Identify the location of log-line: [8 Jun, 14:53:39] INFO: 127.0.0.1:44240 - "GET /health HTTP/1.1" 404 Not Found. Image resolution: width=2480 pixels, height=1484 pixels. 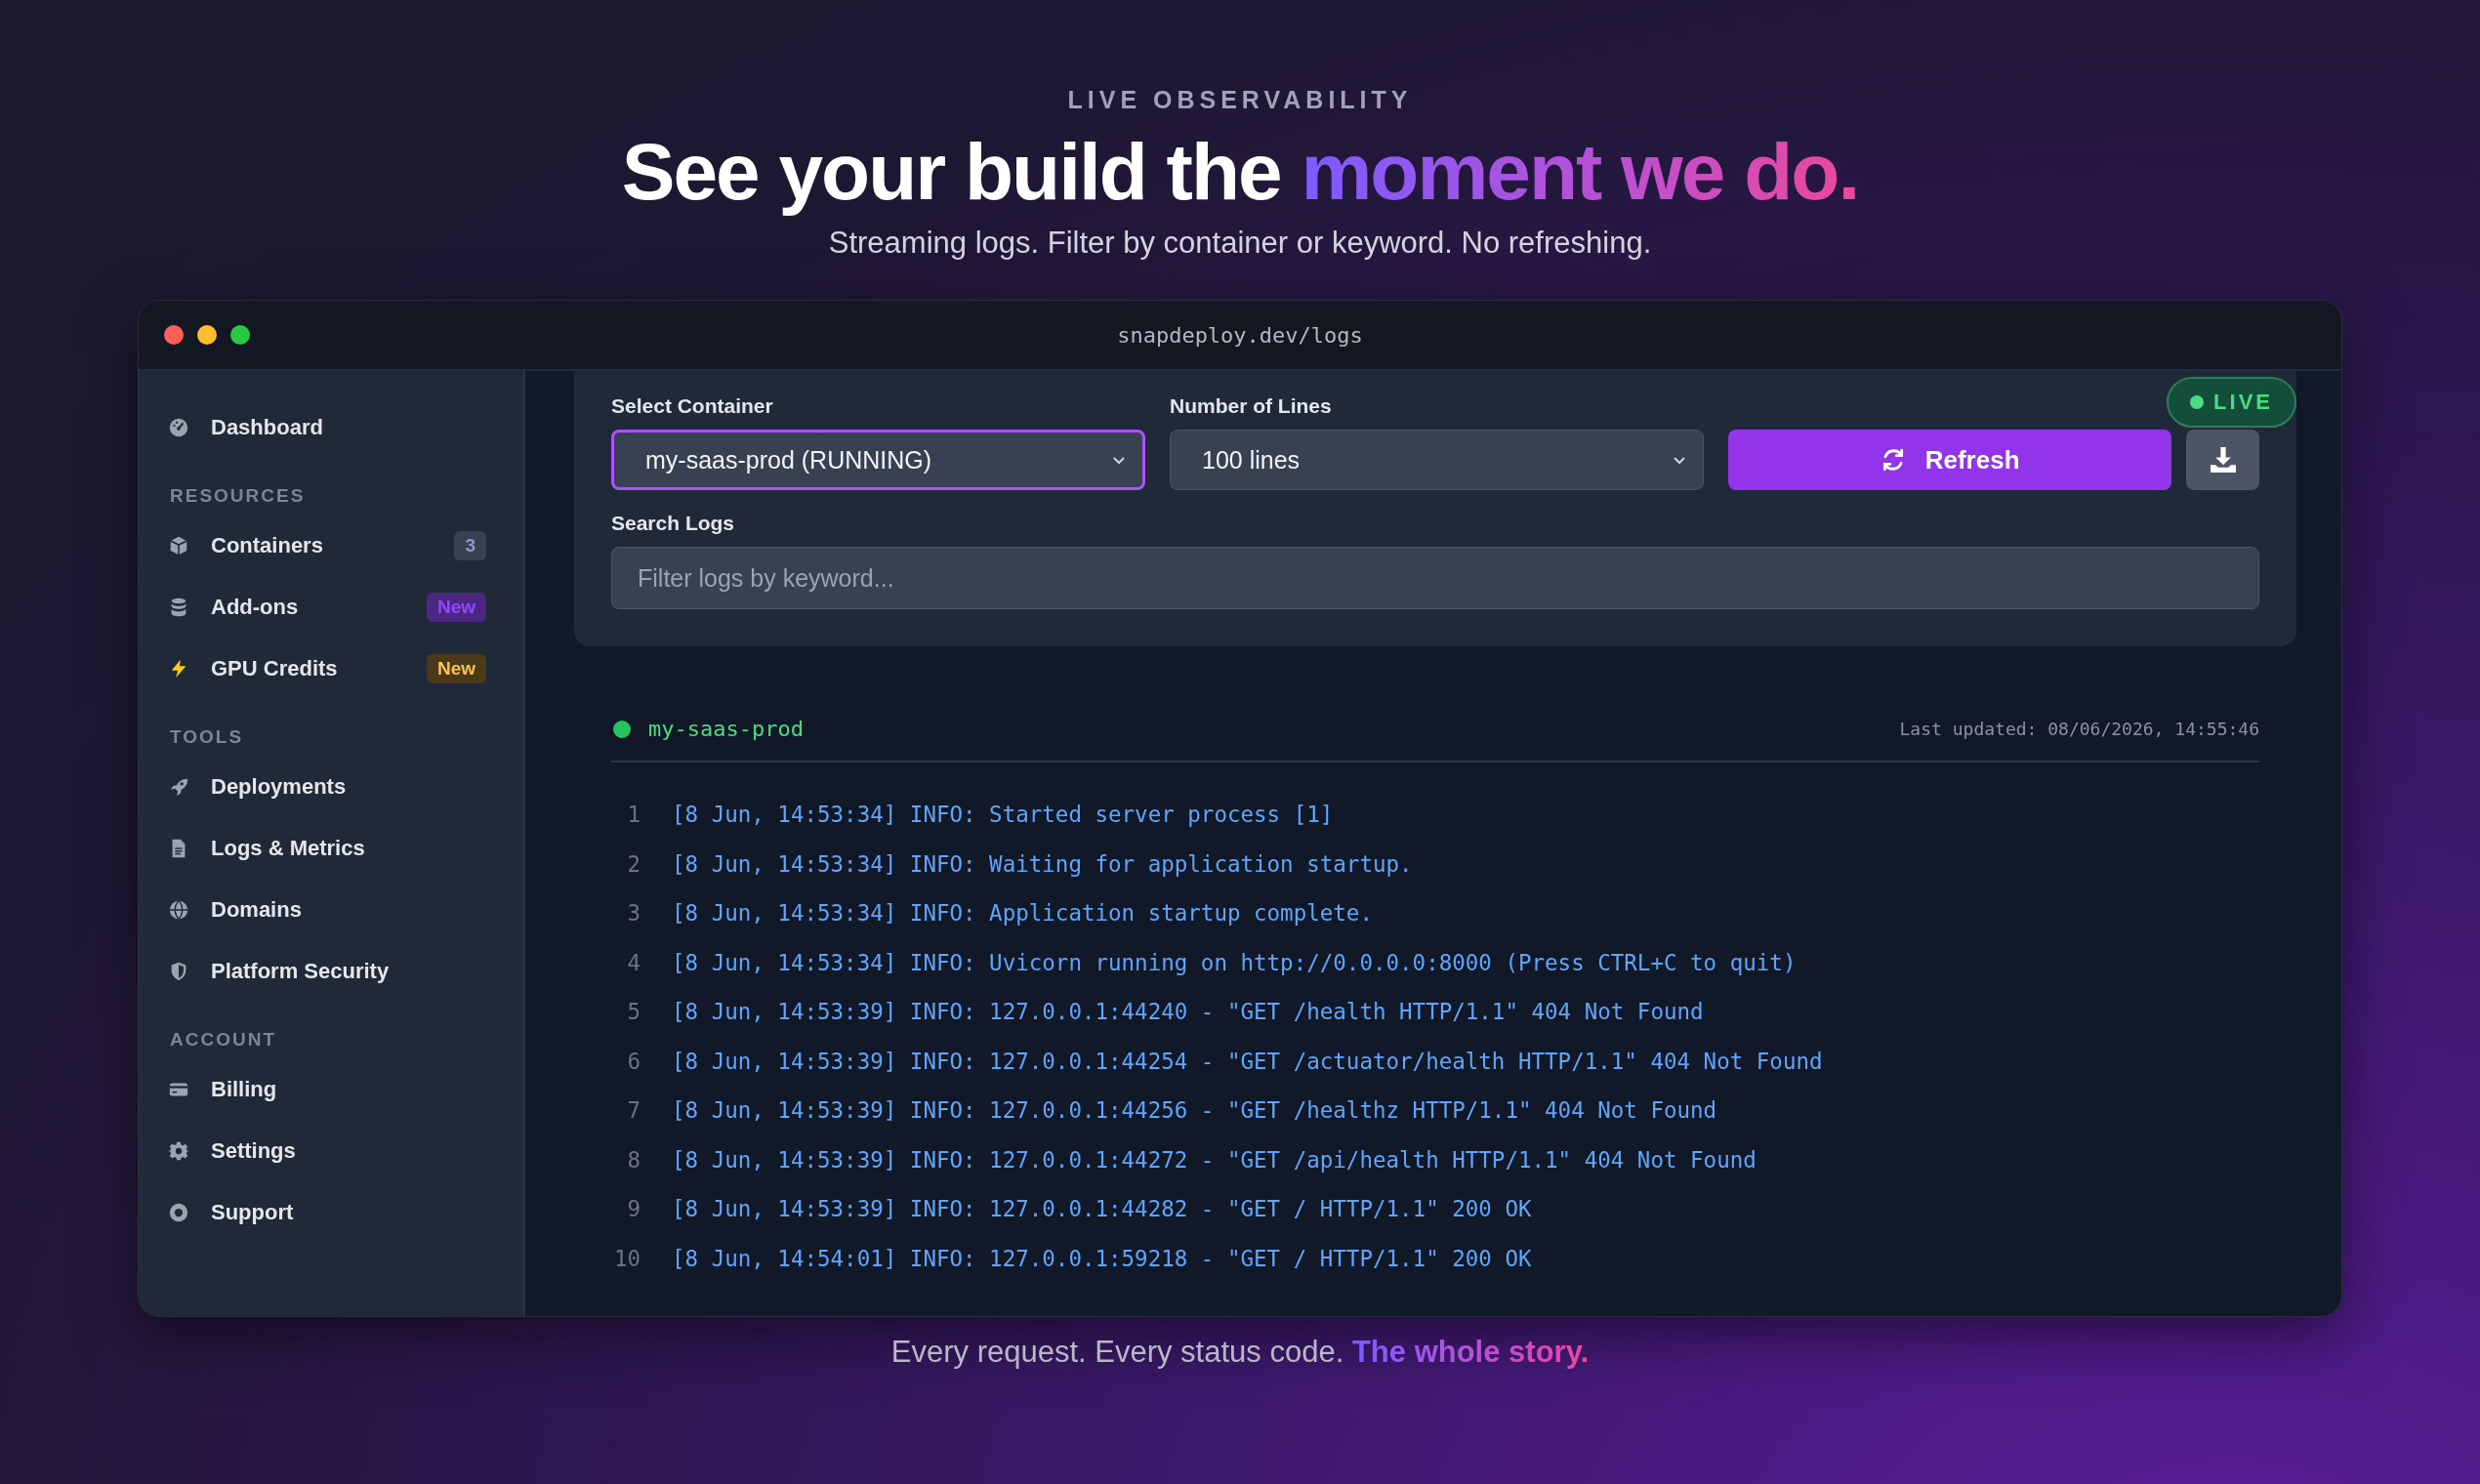
(1188, 1012).